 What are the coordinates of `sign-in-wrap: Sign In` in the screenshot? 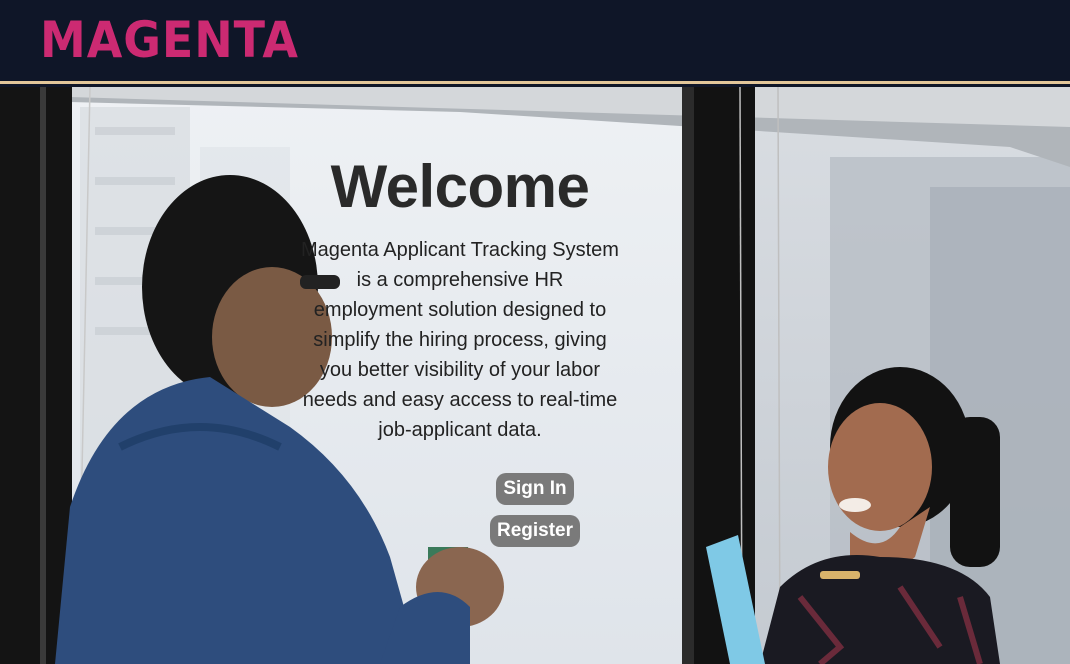 It's located at (535, 489).